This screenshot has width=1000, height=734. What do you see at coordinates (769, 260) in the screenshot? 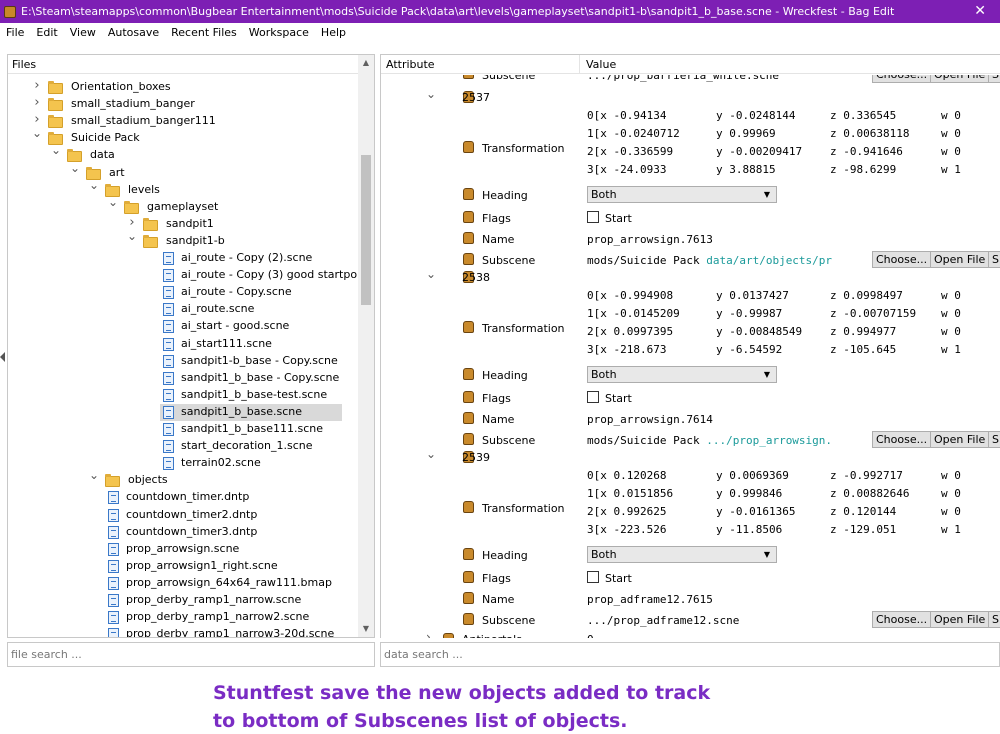
I see `subscene-link: data/art/objects/pr` at bounding box center [769, 260].